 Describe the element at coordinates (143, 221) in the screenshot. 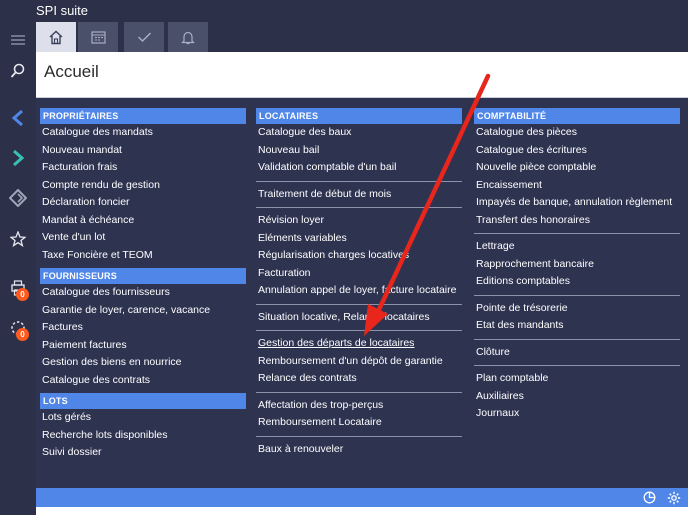

I see `menu-item: Mandat à échéance` at that location.